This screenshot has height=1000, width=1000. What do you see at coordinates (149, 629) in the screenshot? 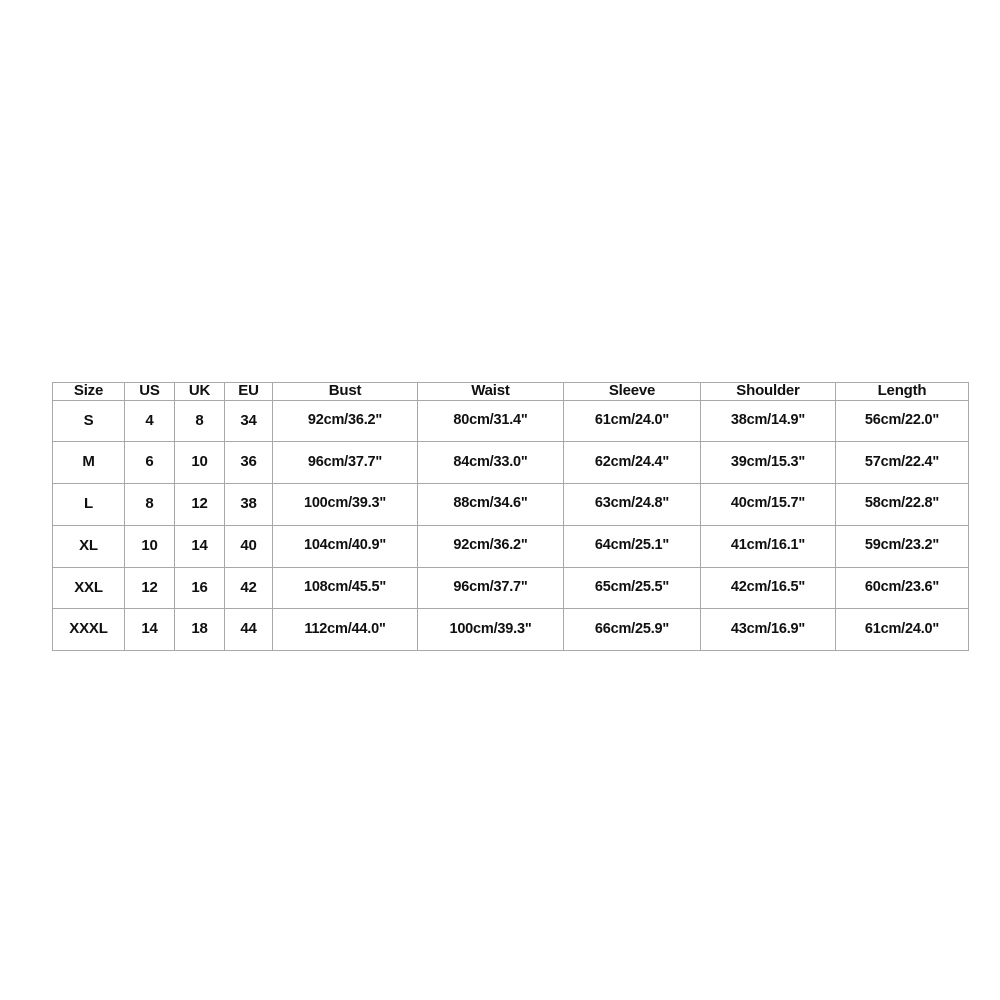
I see `cell-us: 14` at bounding box center [149, 629].